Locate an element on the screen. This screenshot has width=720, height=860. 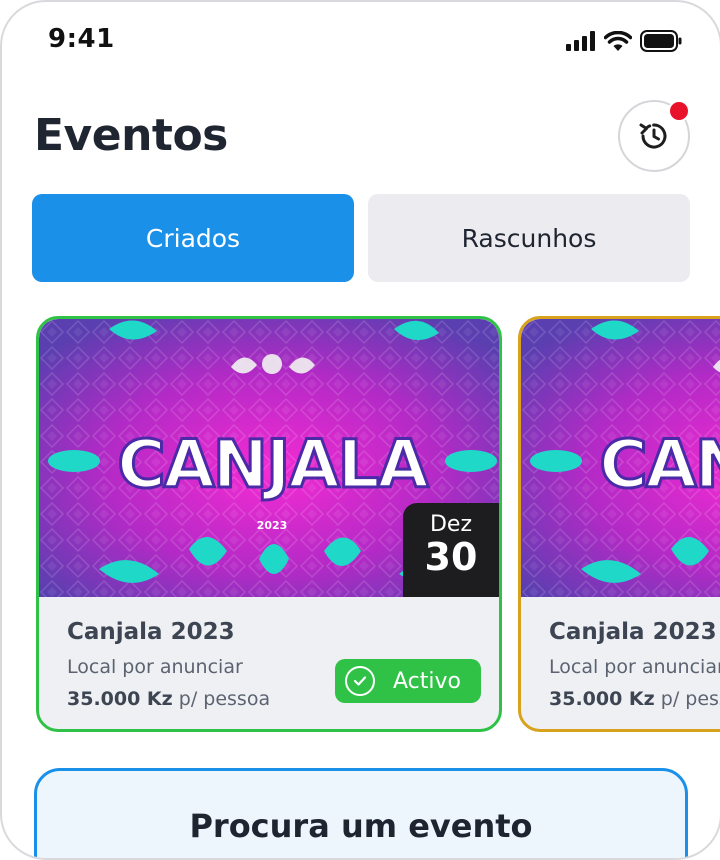
search-banner-title: Procura um evento is located at coordinates (361, 826).